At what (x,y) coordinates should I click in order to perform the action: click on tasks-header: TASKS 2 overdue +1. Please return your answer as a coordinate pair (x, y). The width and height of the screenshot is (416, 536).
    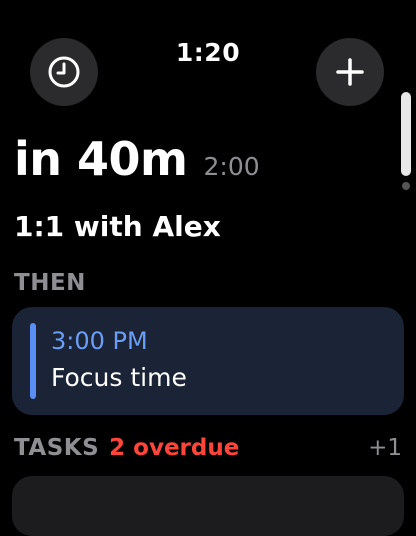
    Looking at the image, I should click on (208, 448).